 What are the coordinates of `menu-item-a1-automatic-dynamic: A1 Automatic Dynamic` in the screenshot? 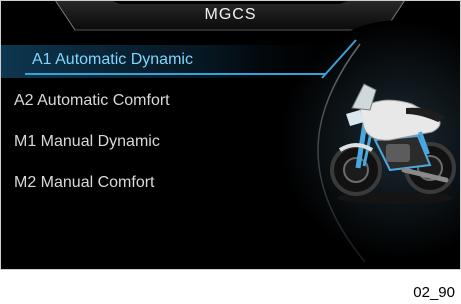 It's located at (112, 60).